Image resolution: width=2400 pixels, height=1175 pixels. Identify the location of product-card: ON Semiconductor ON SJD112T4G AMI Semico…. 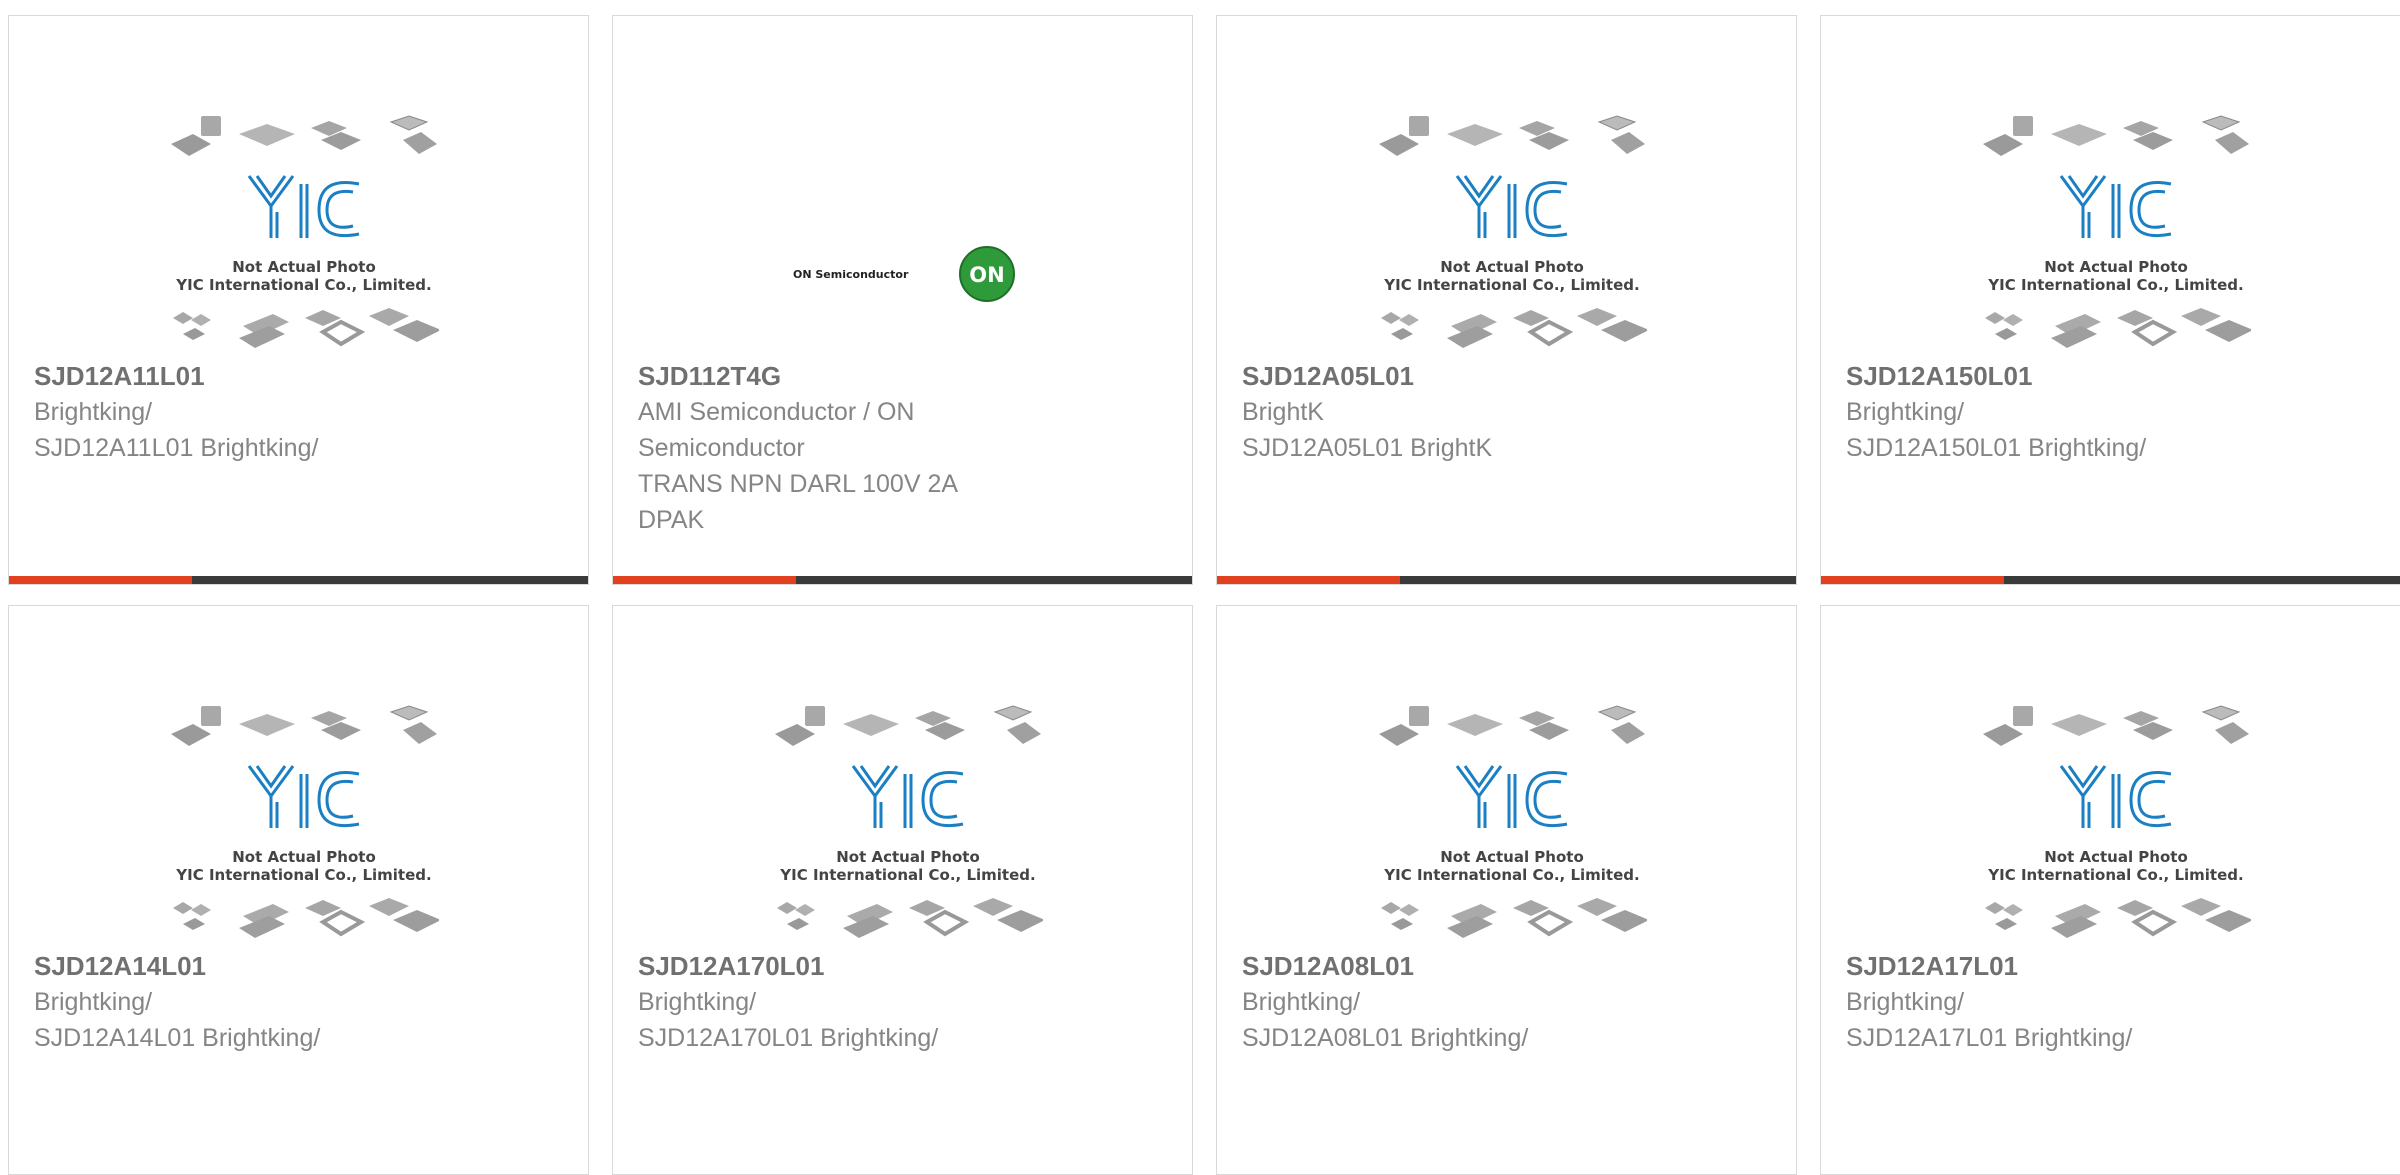
(902, 300).